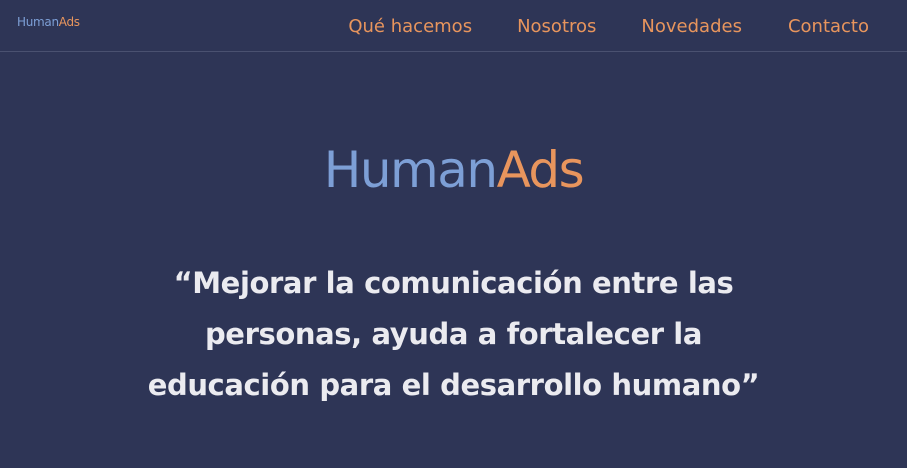 The width and height of the screenshot is (907, 468). What do you see at coordinates (540, 170) in the screenshot?
I see `hero-logo-ads: Ads` at bounding box center [540, 170].